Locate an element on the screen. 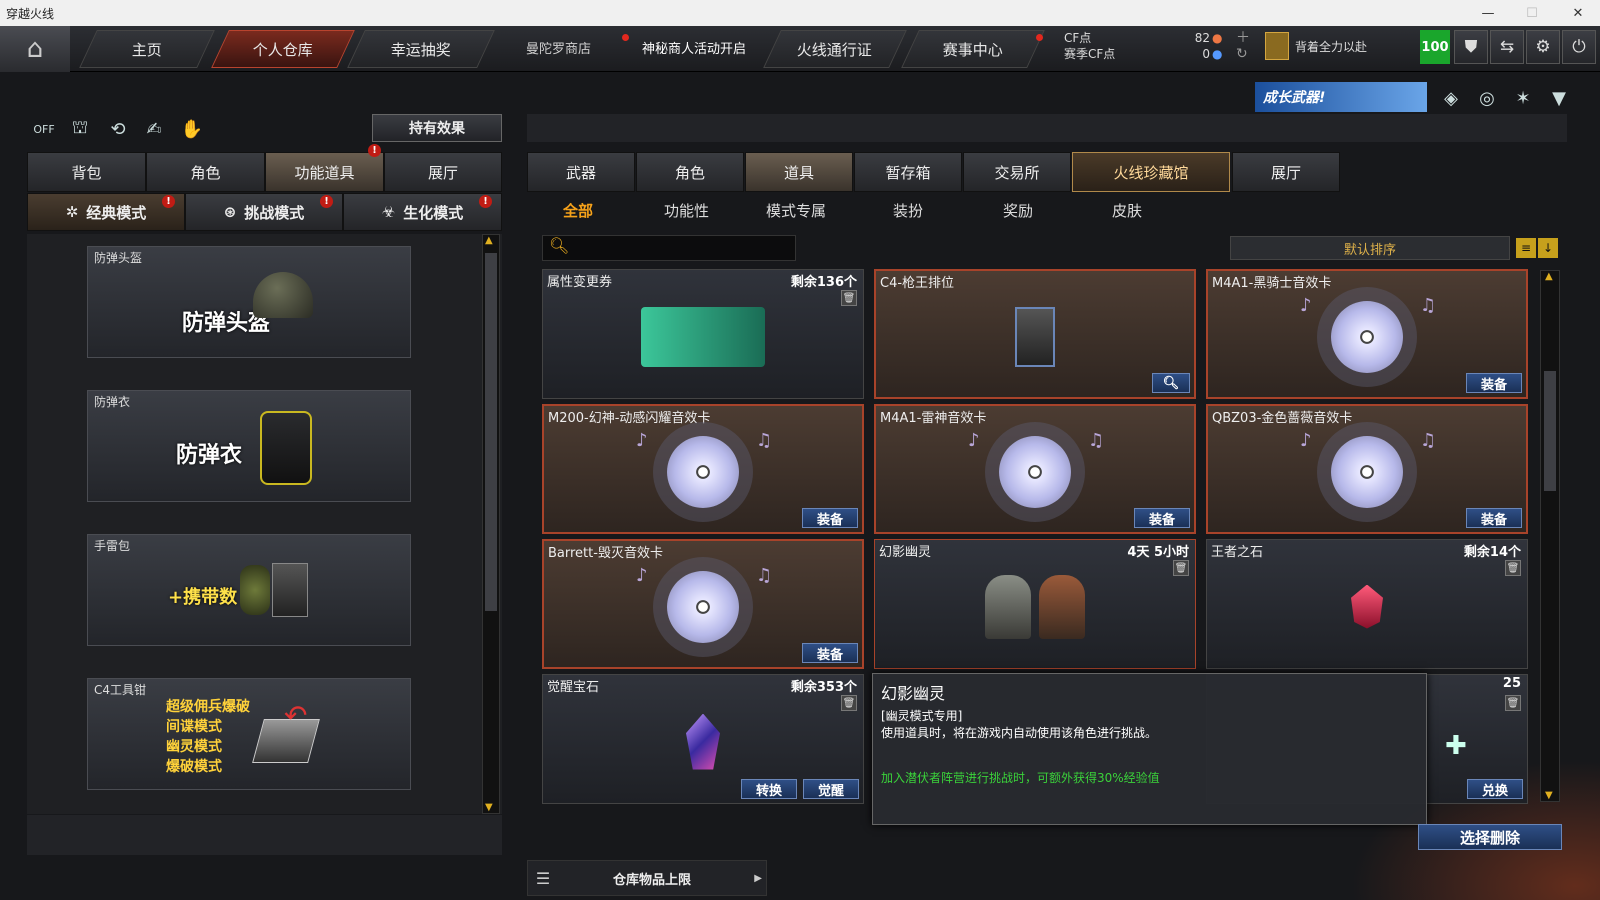 The height and width of the screenshot is (900, 1600). right-tab-hall: 展厅 is located at coordinates (1286, 172).